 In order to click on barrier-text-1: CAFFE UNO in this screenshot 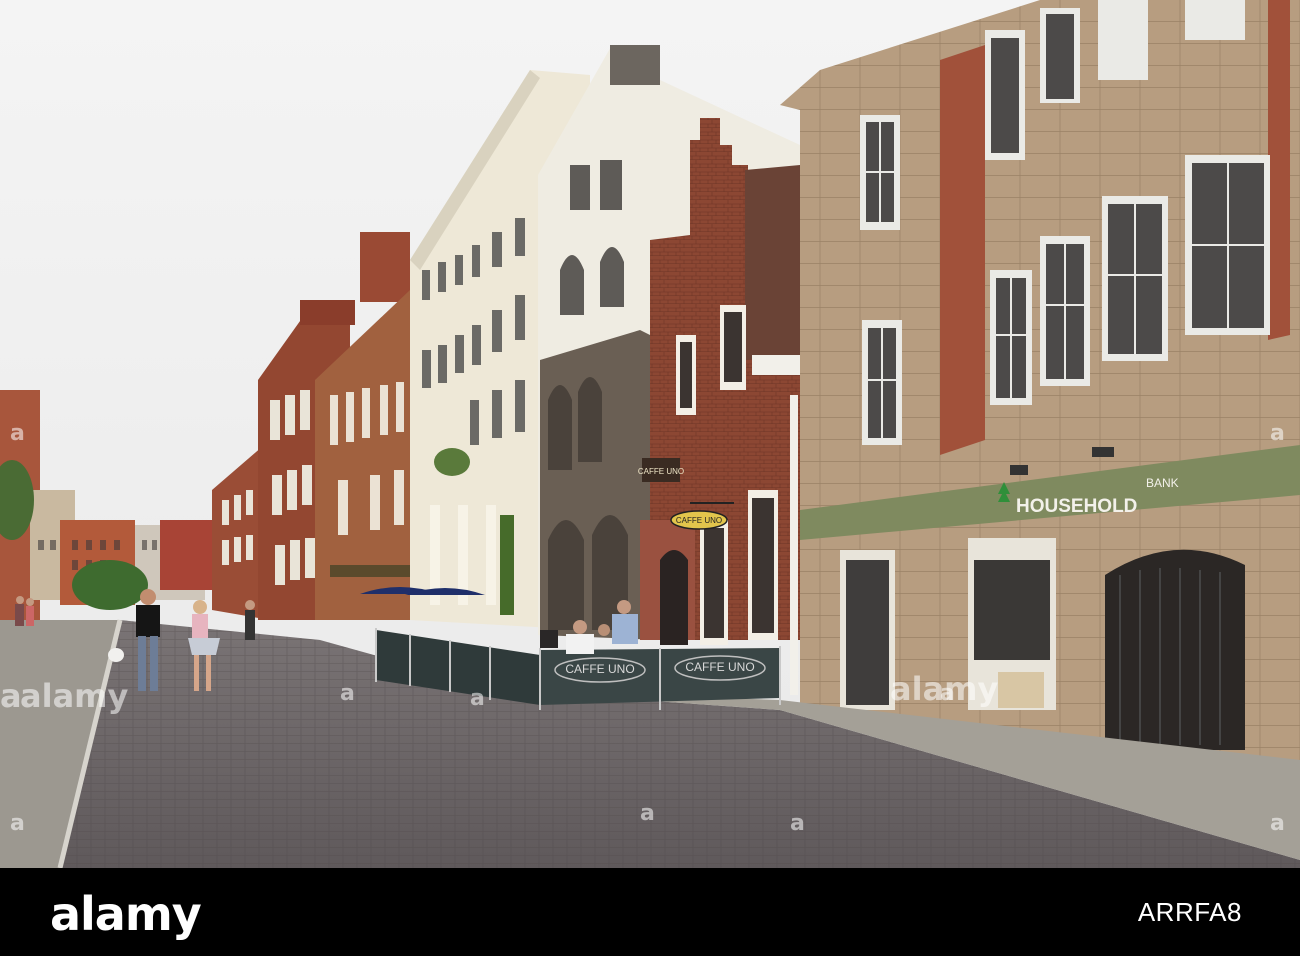, I will do `click(599, 669)`.